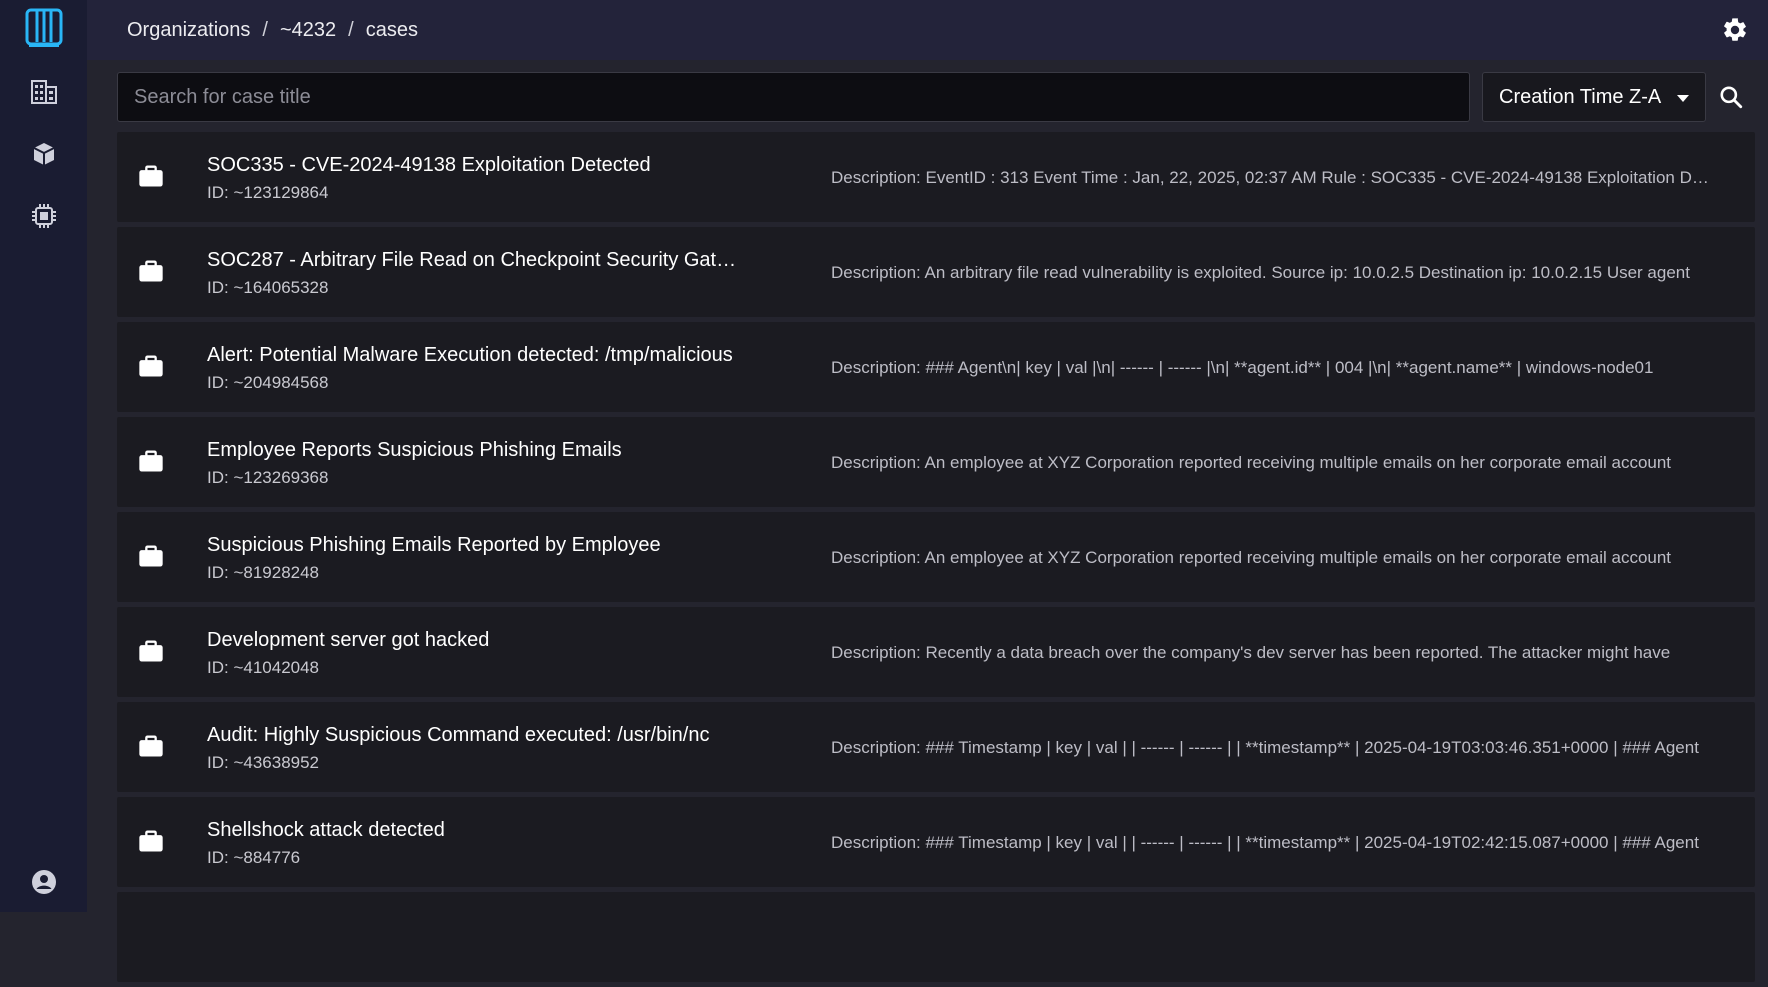 This screenshot has width=1768, height=987. I want to click on chip-icon, so click(43, 216).